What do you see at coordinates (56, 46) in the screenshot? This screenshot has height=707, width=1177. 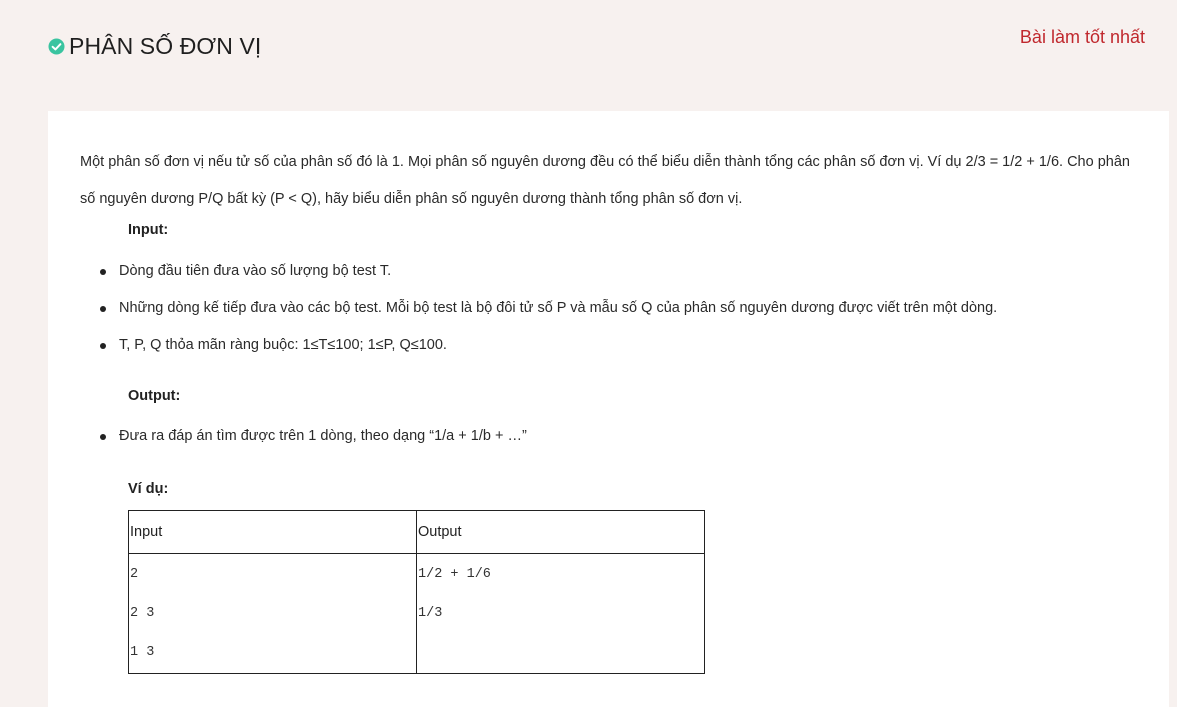 I see `check-circle-icon` at bounding box center [56, 46].